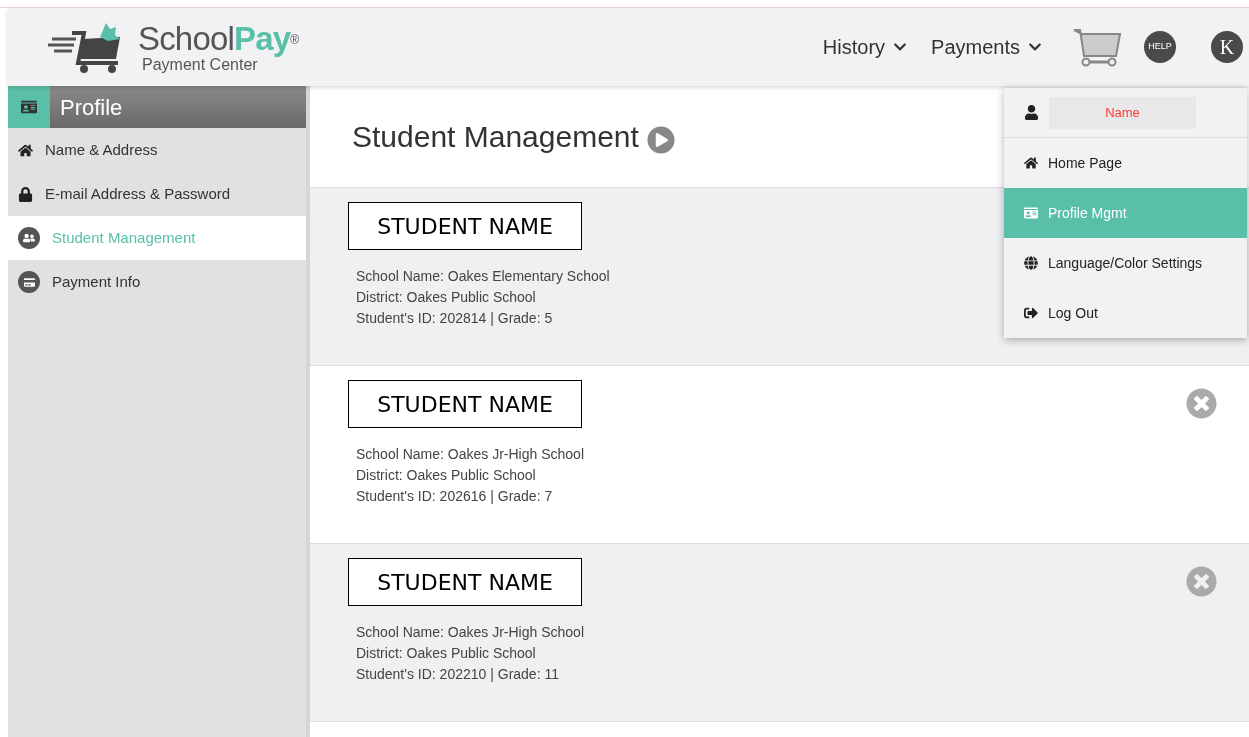  Describe the element at coordinates (660, 139) in the screenshot. I see `video-icon` at that location.